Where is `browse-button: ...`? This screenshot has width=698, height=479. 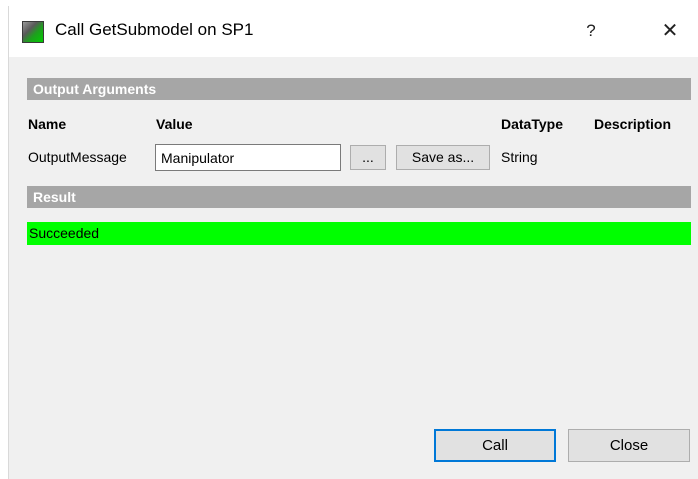 browse-button: ... is located at coordinates (368, 157).